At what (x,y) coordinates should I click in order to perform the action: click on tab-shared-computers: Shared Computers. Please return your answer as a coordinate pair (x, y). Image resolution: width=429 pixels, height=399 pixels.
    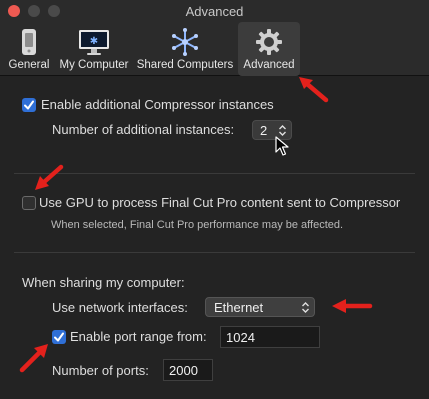
    Looking at the image, I should click on (185, 49).